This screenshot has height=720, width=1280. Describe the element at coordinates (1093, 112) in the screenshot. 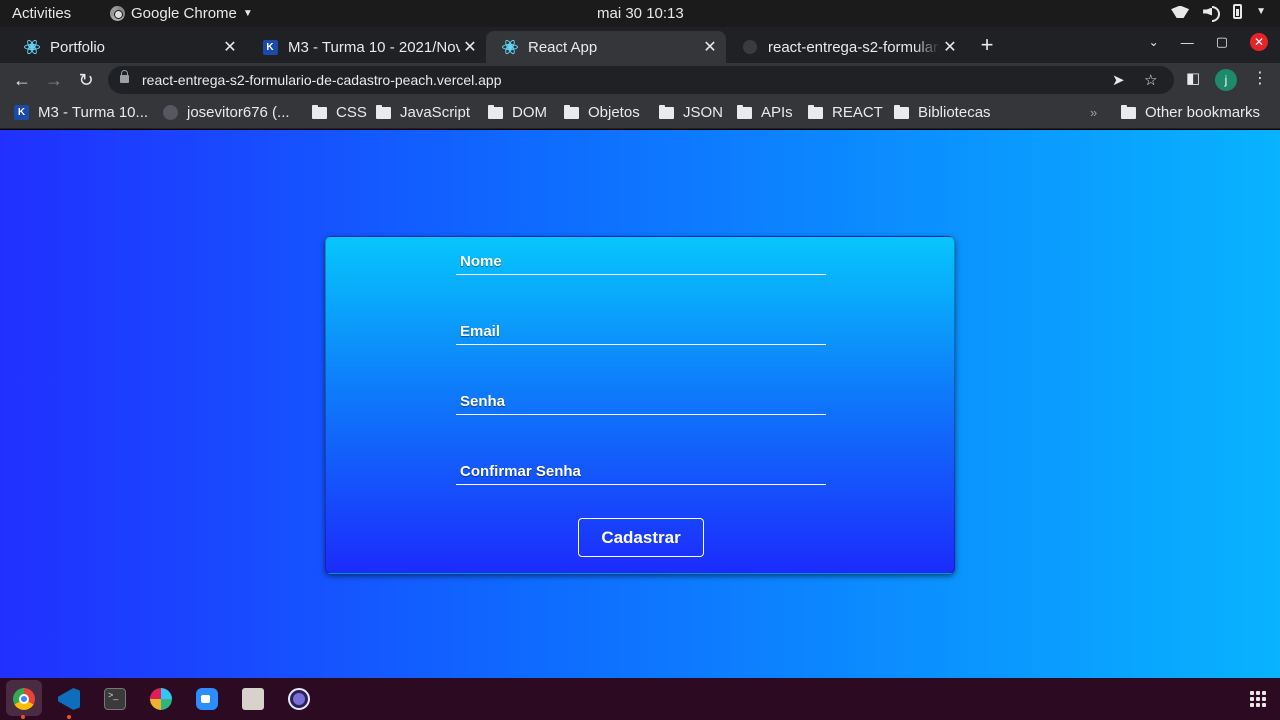

I see `more-bookmarks-chevron-icon: »` at that location.